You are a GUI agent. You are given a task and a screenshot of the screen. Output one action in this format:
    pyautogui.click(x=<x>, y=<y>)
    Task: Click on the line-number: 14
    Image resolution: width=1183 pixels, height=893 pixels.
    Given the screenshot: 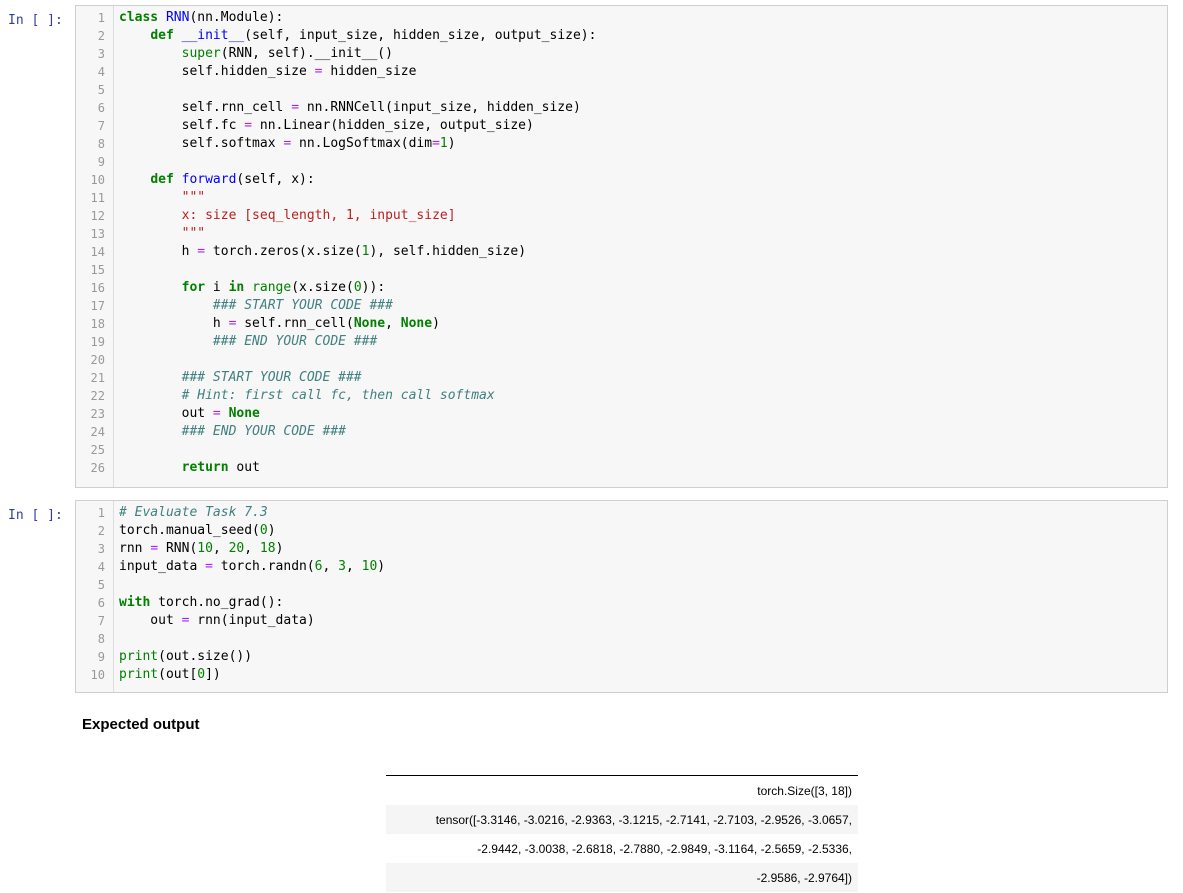 What is the action you would take?
    pyautogui.click(x=97, y=252)
    